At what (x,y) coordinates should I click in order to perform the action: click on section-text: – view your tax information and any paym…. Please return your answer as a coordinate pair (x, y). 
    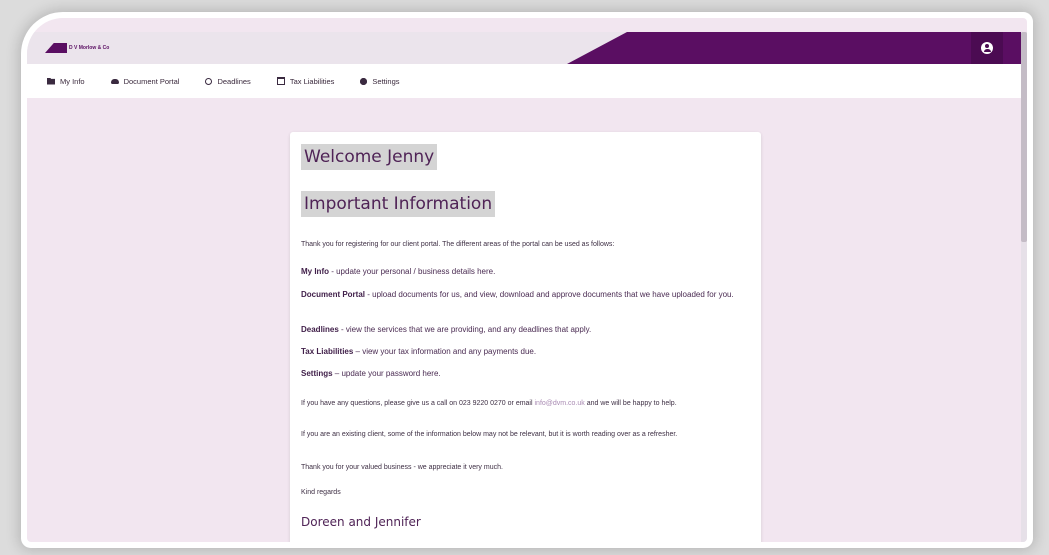
    Looking at the image, I should click on (445, 351).